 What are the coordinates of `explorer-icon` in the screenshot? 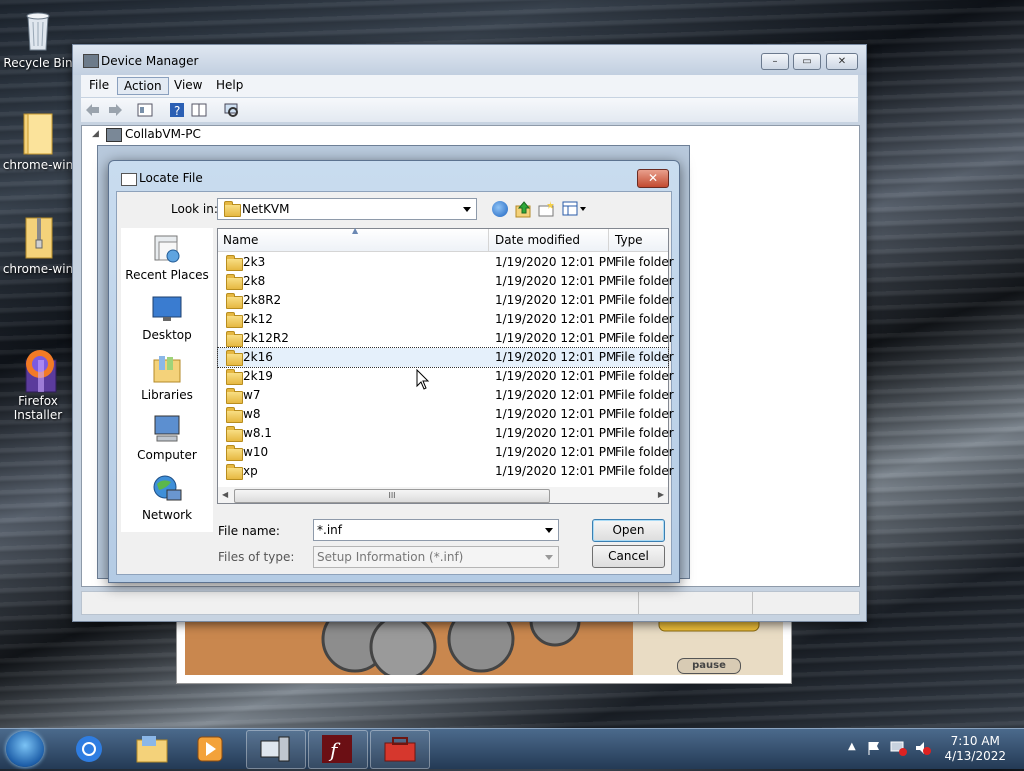 It's located at (152, 749).